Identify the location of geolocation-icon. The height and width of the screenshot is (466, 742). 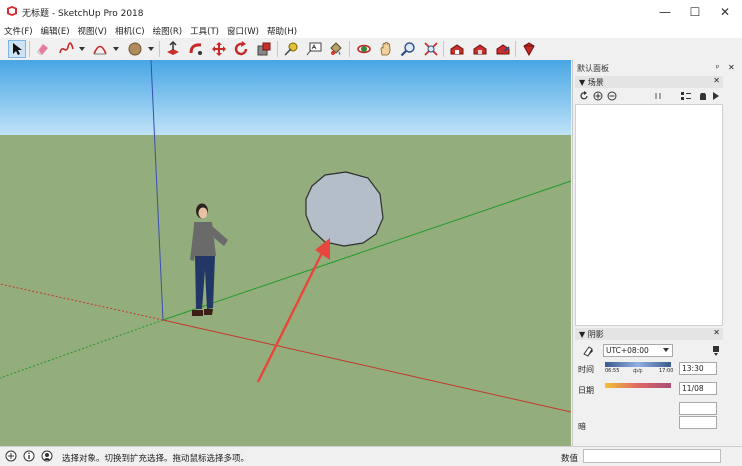
(11, 456).